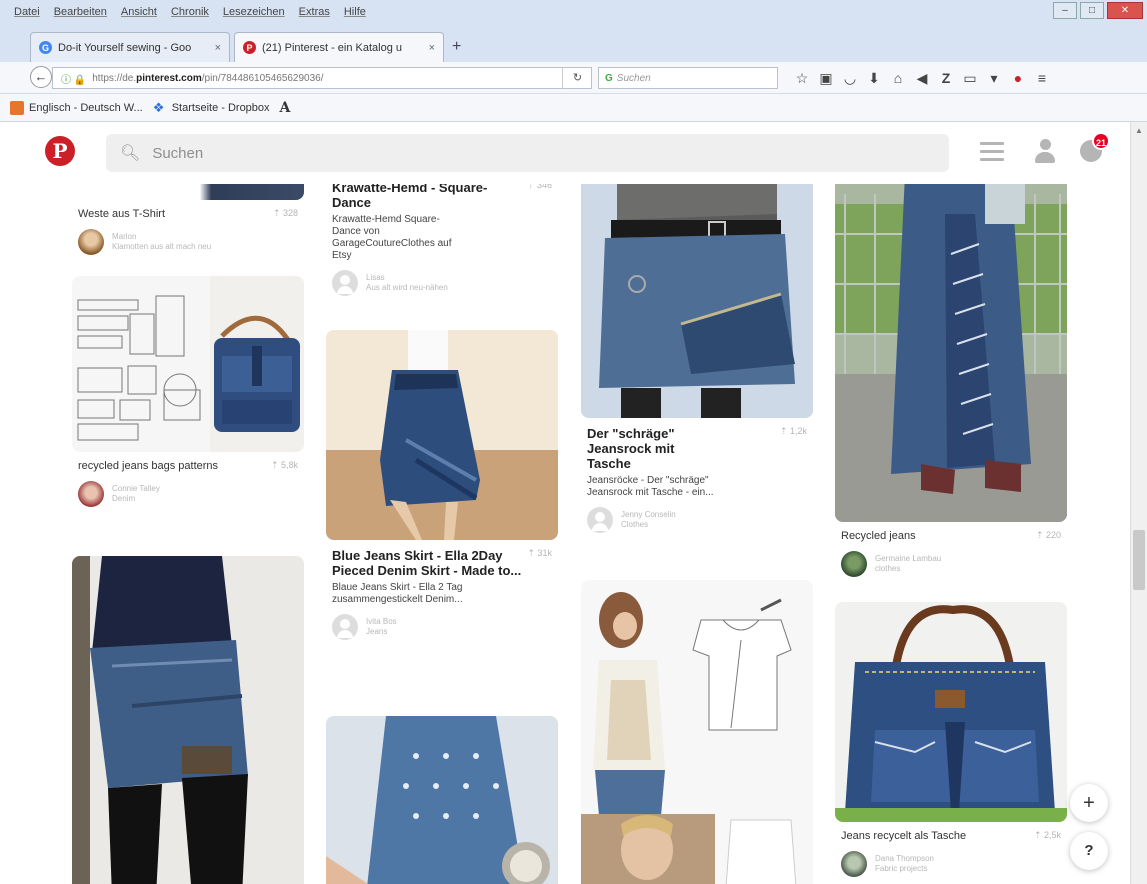 This screenshot has height=884, width=1147. I want to click on menu-icon, so click(992, 152).